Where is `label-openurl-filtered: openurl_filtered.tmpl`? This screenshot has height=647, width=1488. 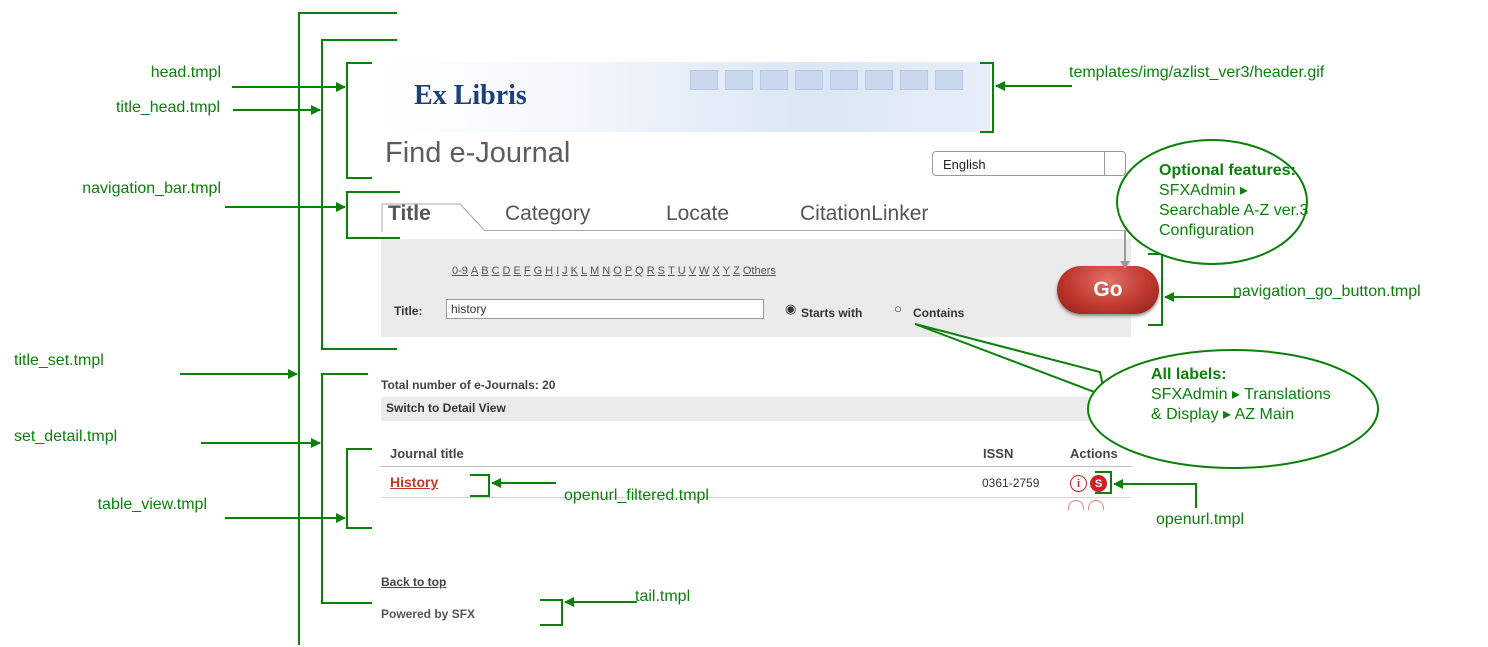 label-openurl-filtered: openurl_filtered.tmpl is located at coordinates (636, 495).